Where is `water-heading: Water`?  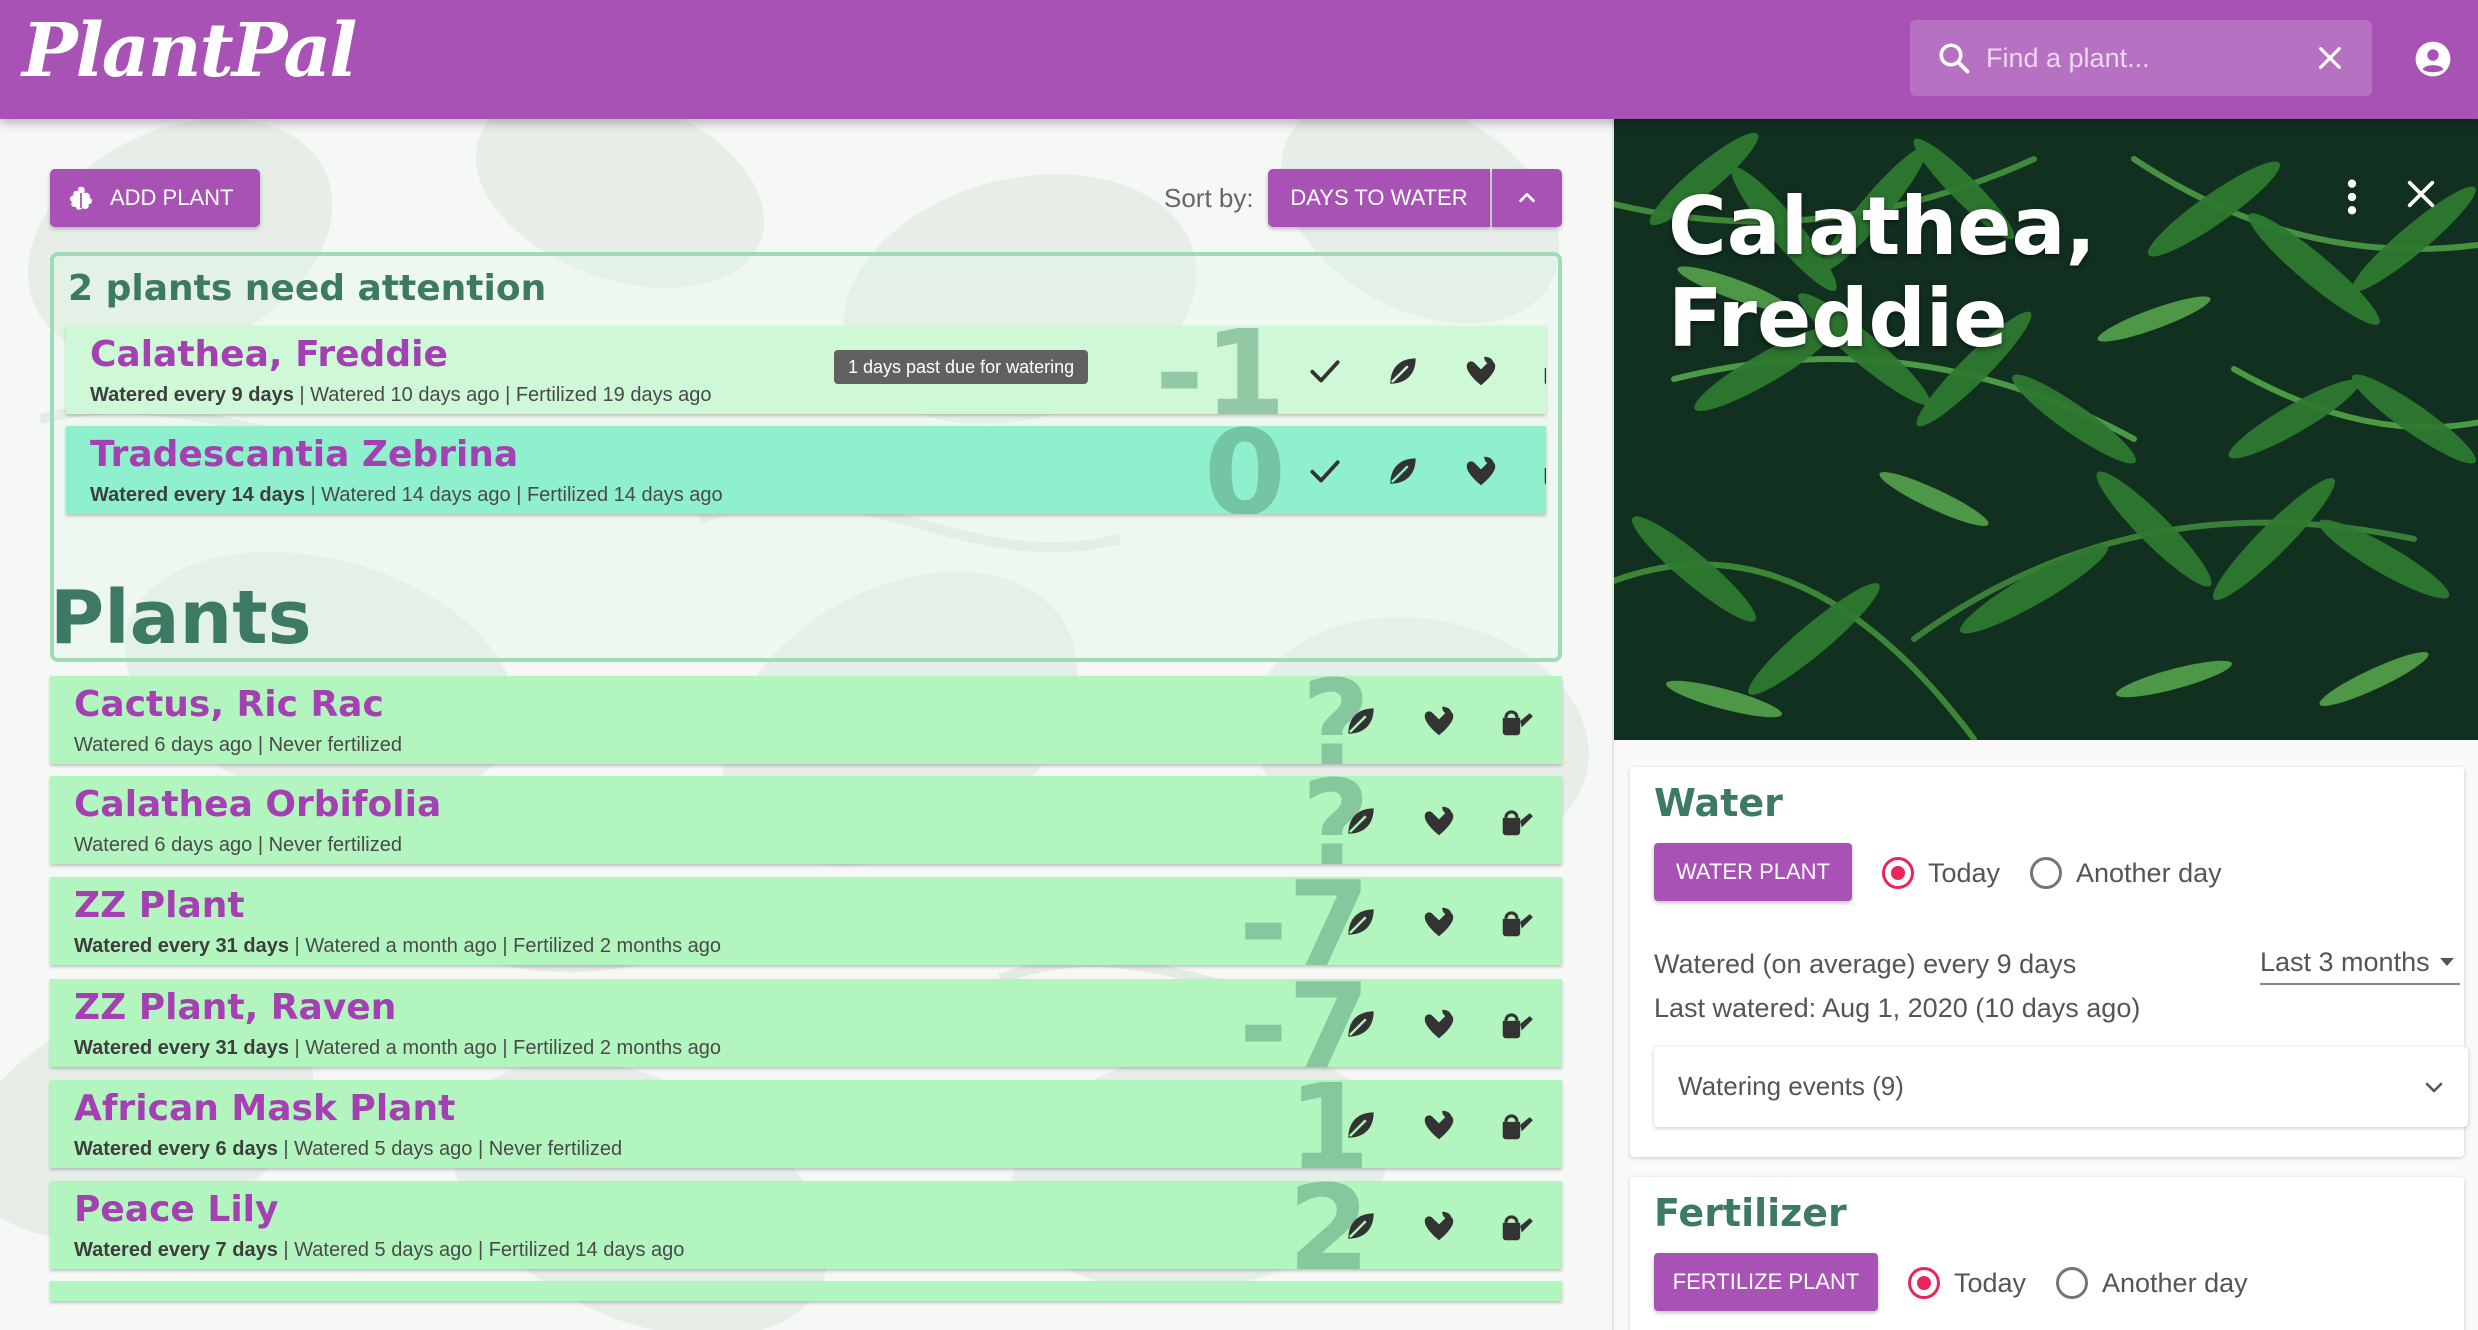
water-heading: Water is located at coordinates (1718, 803).